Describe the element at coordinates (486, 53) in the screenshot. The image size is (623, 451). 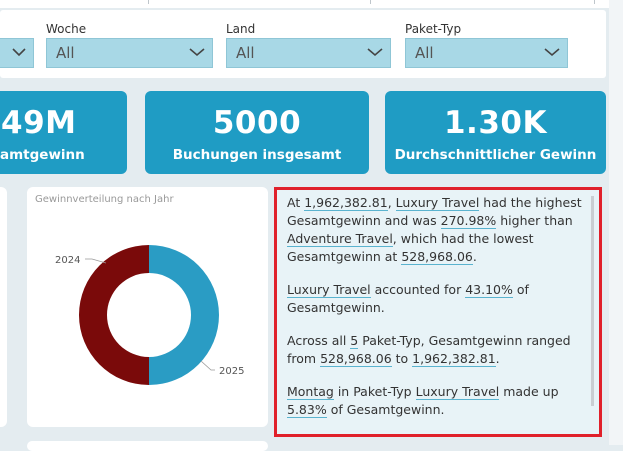
I see `filter-select-package-type: All` at that location.